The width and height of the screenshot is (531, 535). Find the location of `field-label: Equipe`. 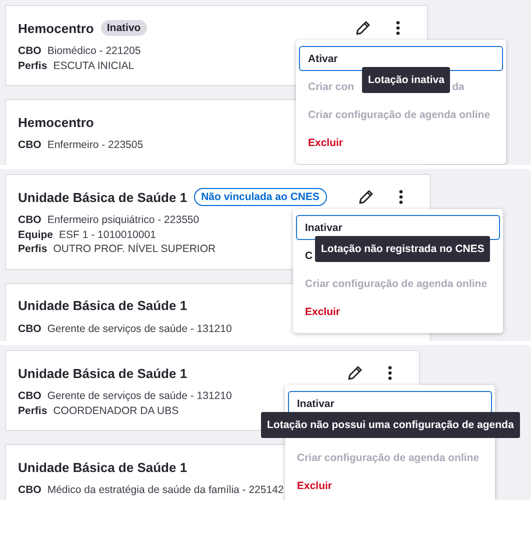

field-label: Equipe is located at coordinates (36, 235).